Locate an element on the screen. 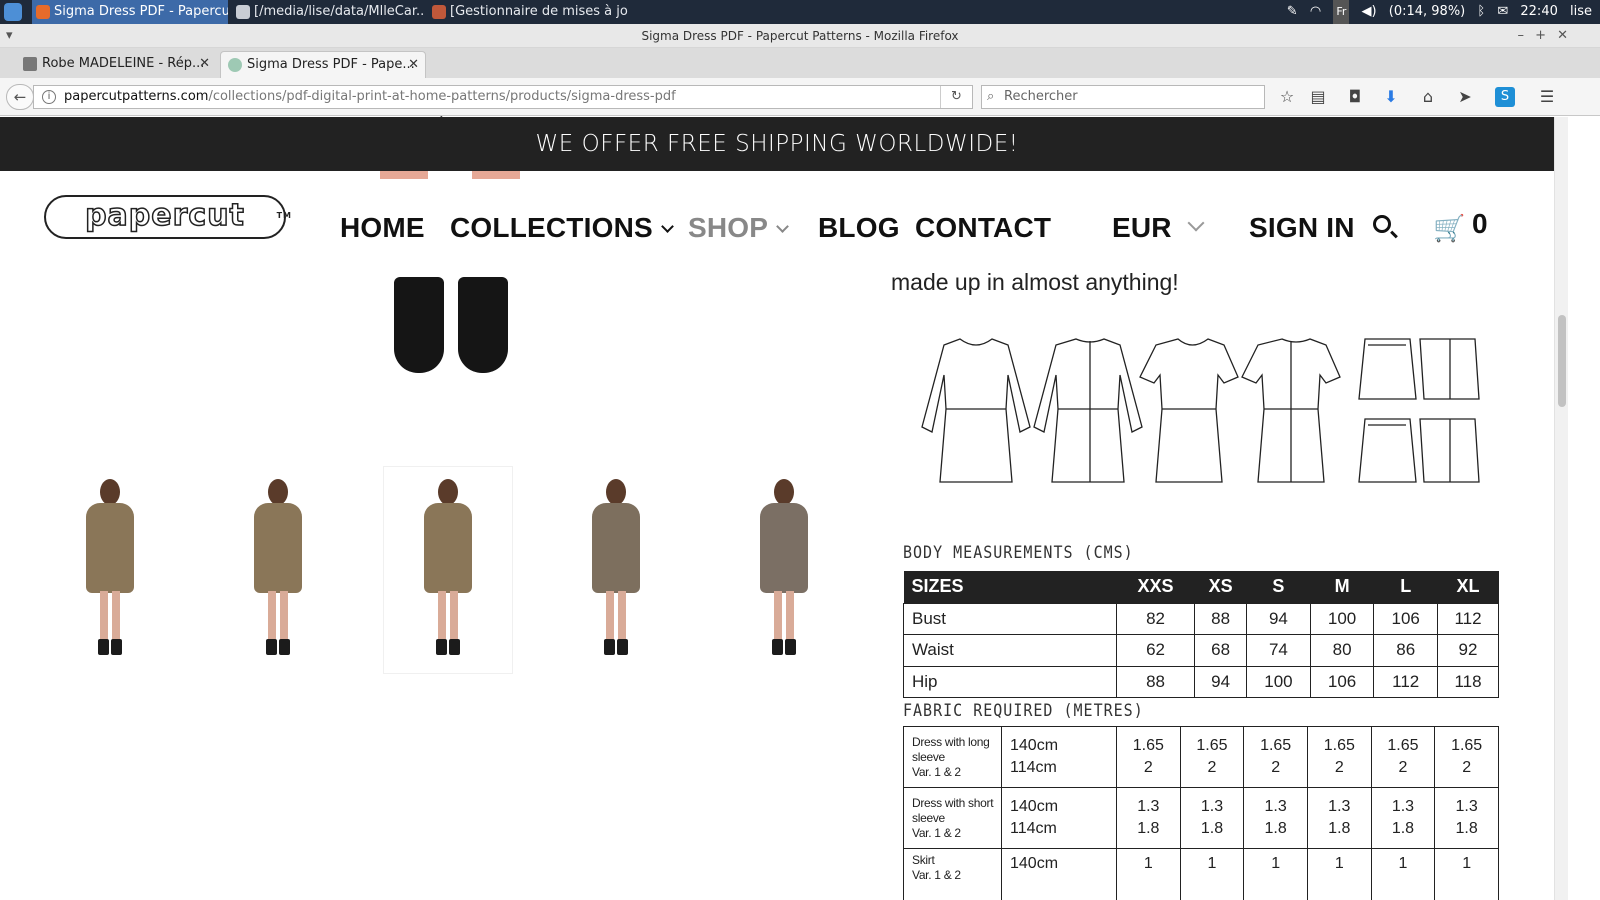 The image size is (1600, 900). back-button: ← is located at coordinates (20, 97).